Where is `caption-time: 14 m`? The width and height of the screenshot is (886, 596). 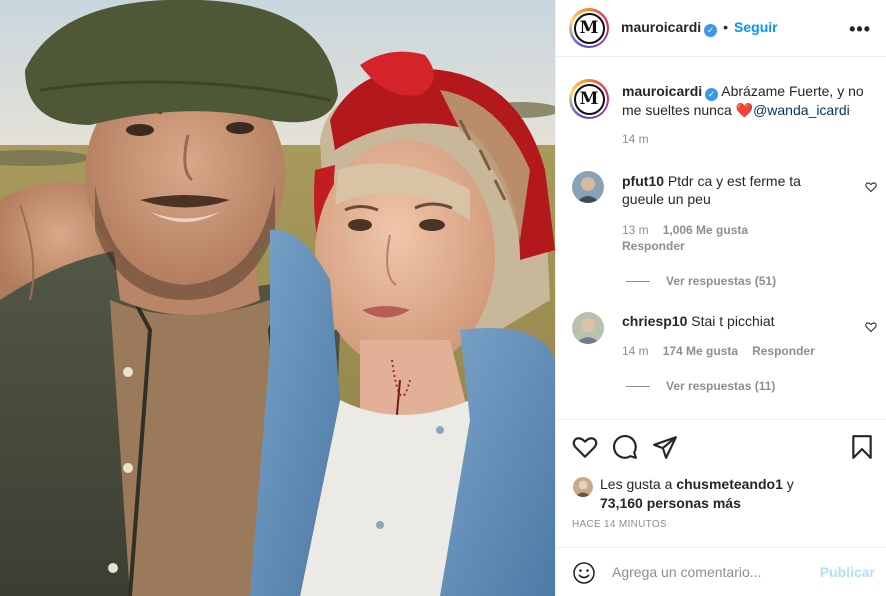
caption-time: 14 m is located at coordinates (635, 139).